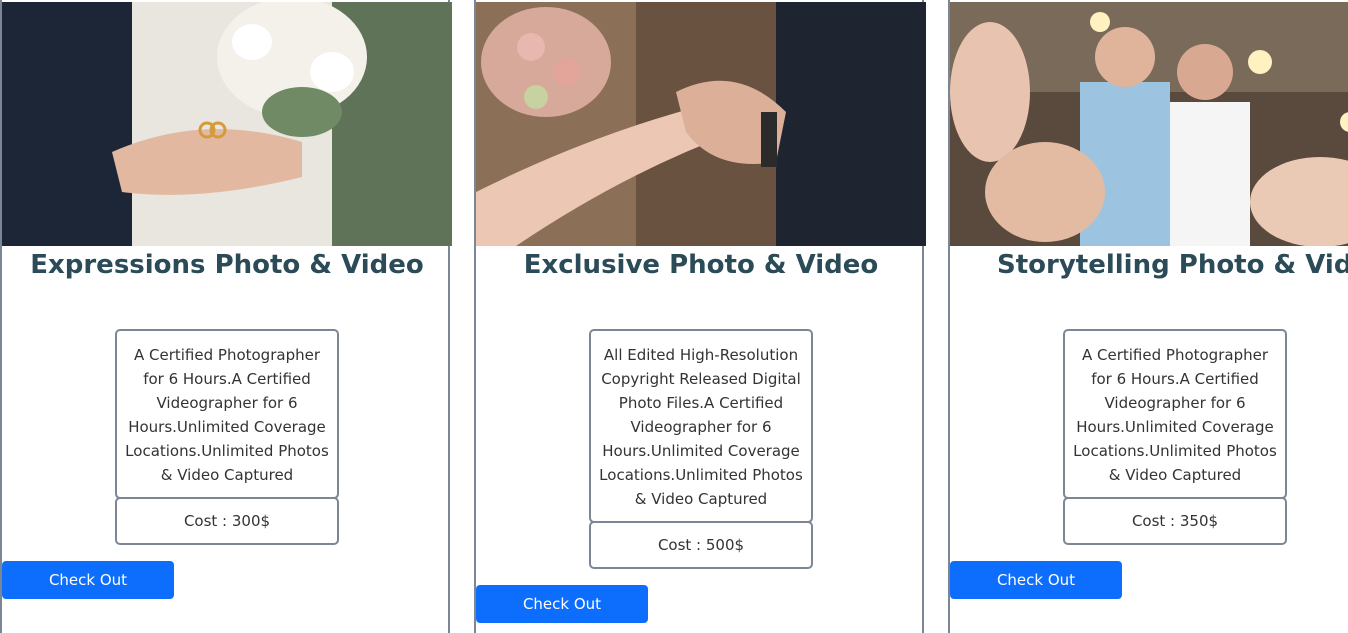  I want to click on package-title: Exclusive Photo & Video, so click(701, 265).